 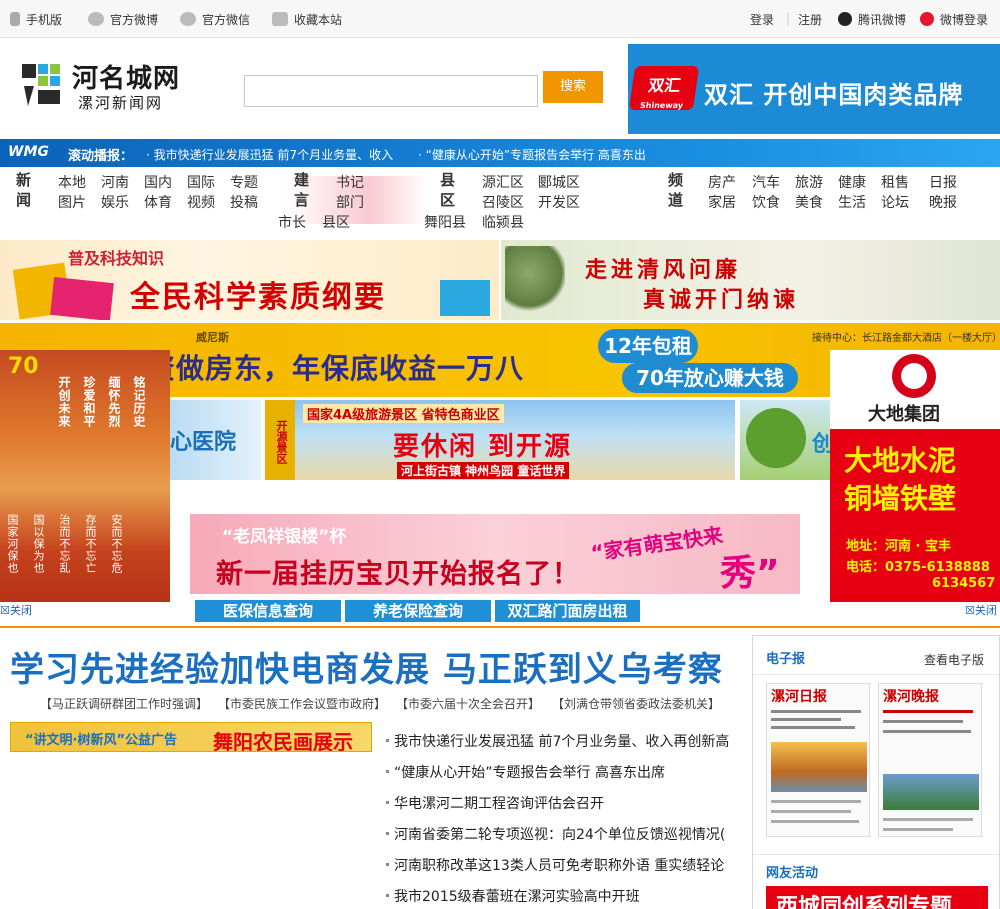 I want to click on news-item: 河南省委第二轮专项巡视：向24个单位反馈巡视情况(, so click(x=555, y=834).